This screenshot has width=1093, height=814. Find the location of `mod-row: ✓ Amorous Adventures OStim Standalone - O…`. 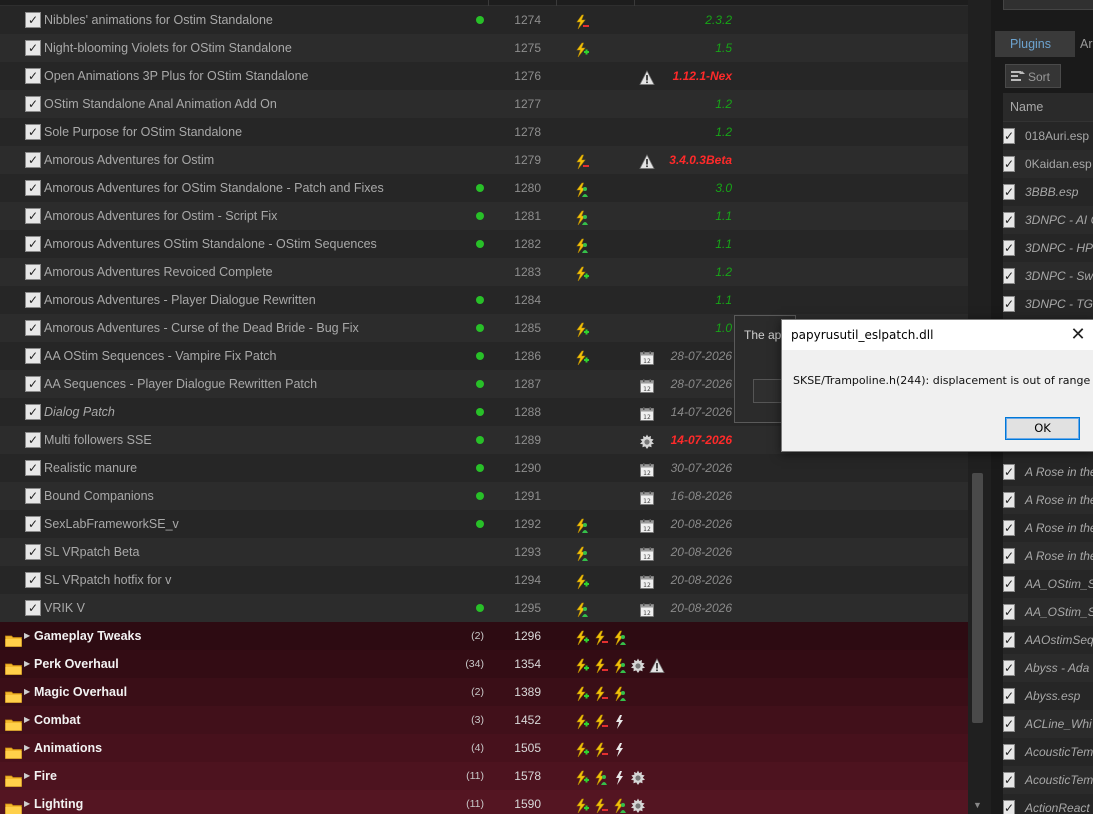

mod-row: ✓ Amorous Adventures OStim Standalone - O… is located at coordinates (484, 244).